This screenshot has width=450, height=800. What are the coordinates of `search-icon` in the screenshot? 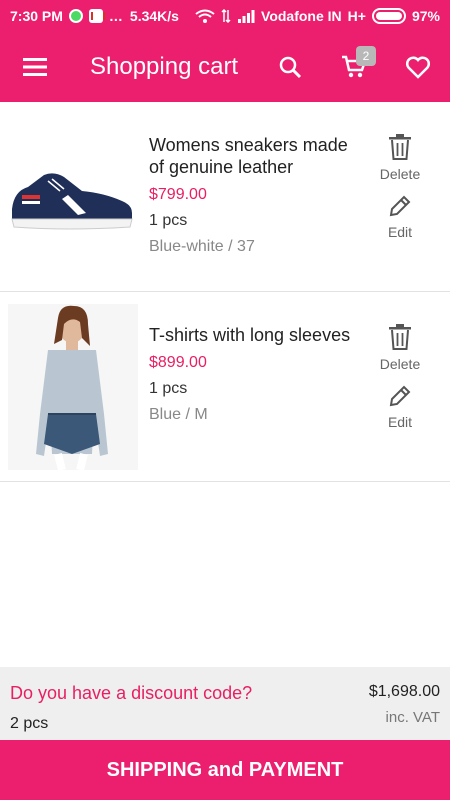 It's located at (290, 67).